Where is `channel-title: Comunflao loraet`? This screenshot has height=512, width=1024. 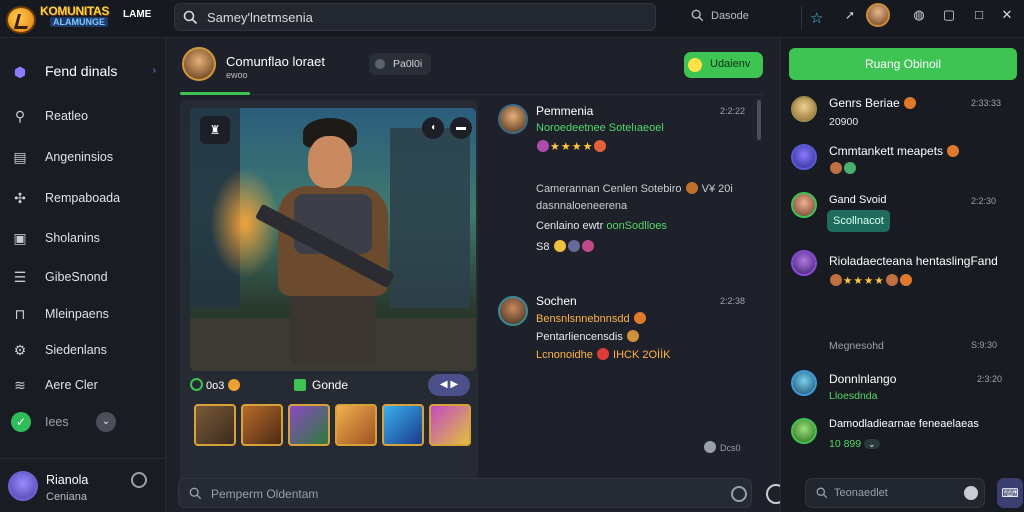 channel-title: Comunflao loraet is located at coordinates (275, 61).